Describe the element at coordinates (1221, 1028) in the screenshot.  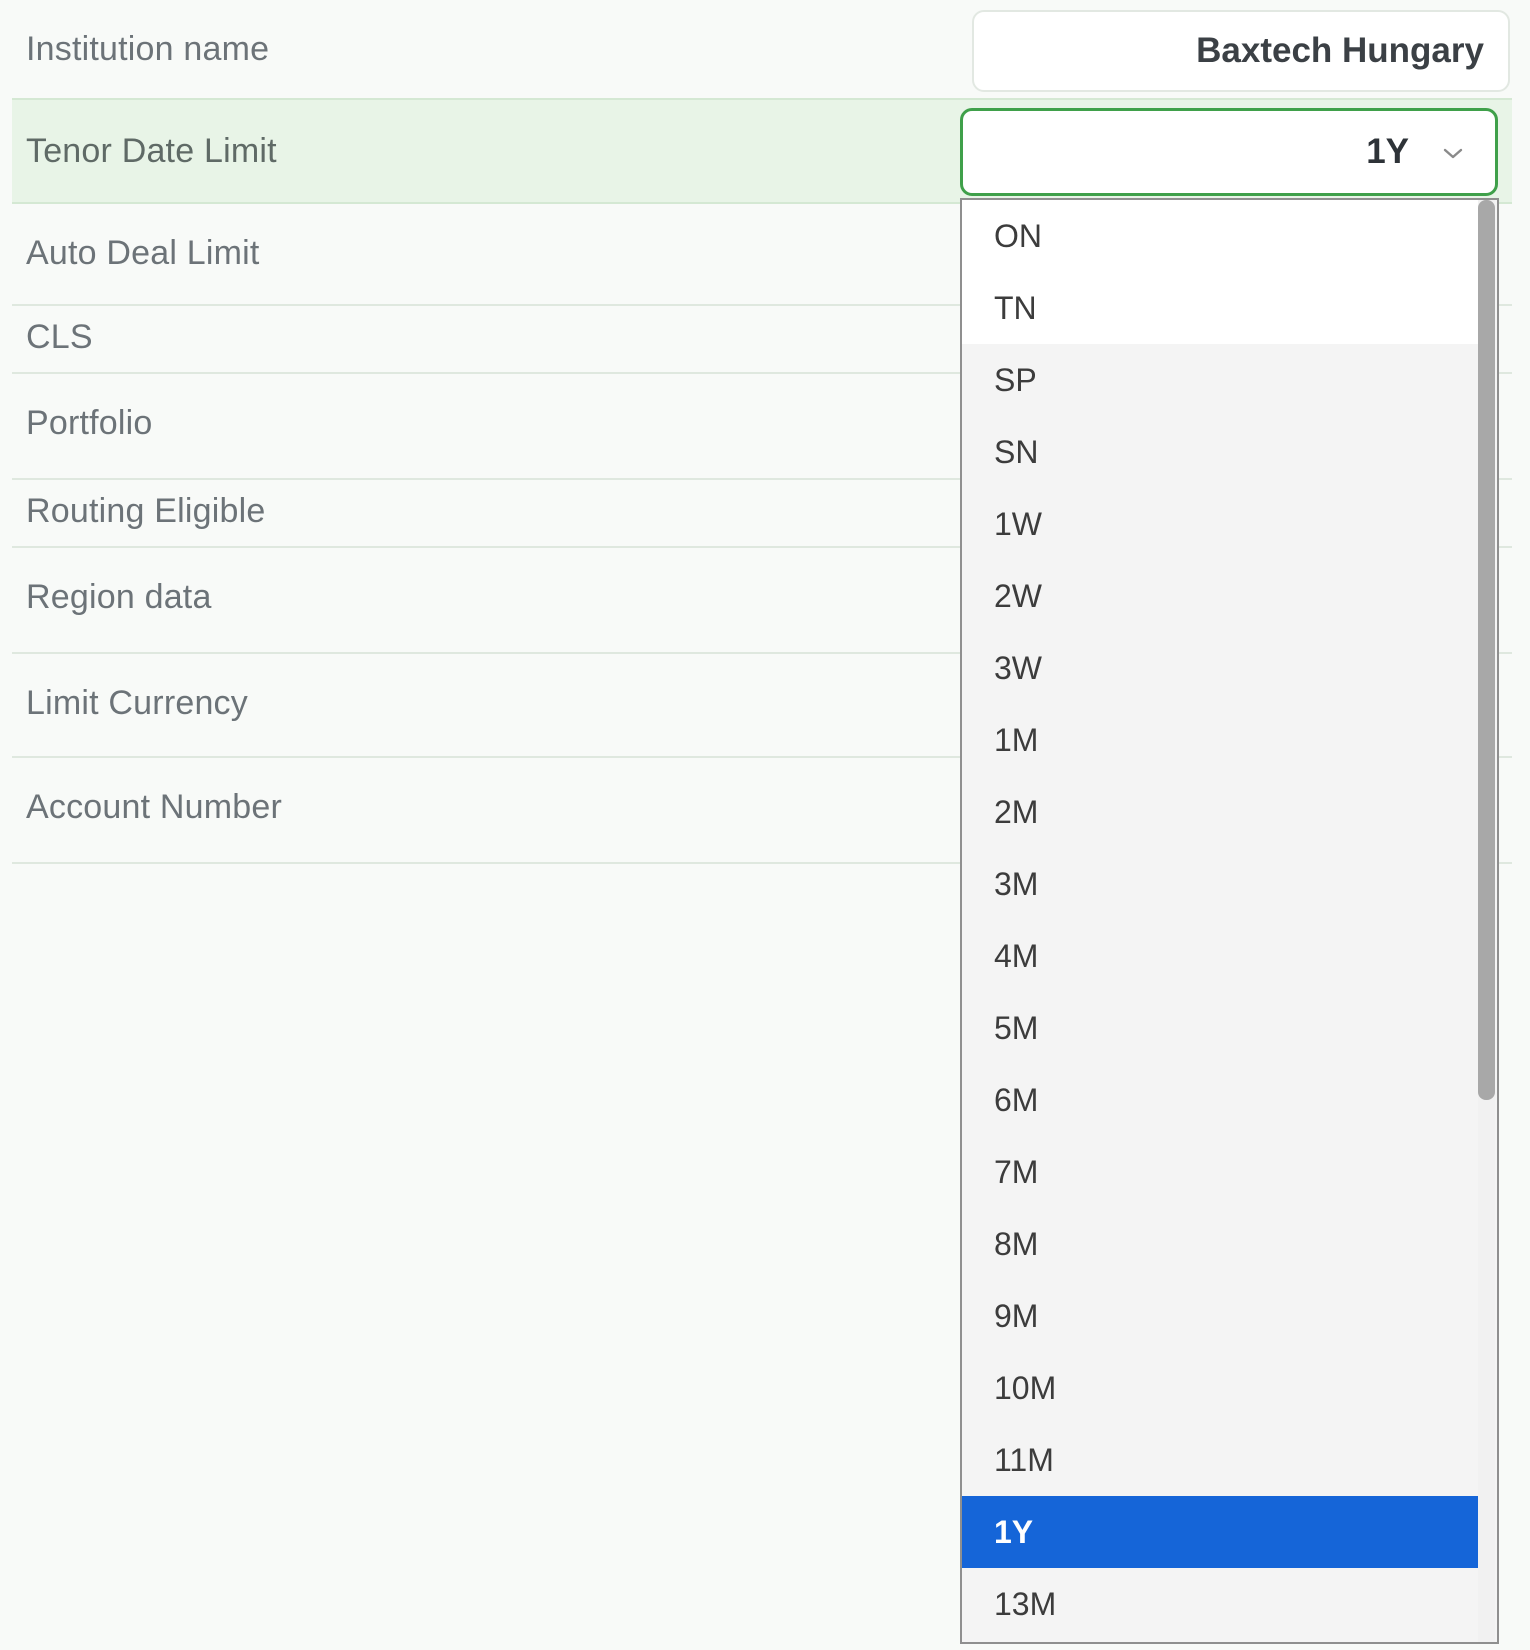
I see `tenor-option: 5M` at that location.